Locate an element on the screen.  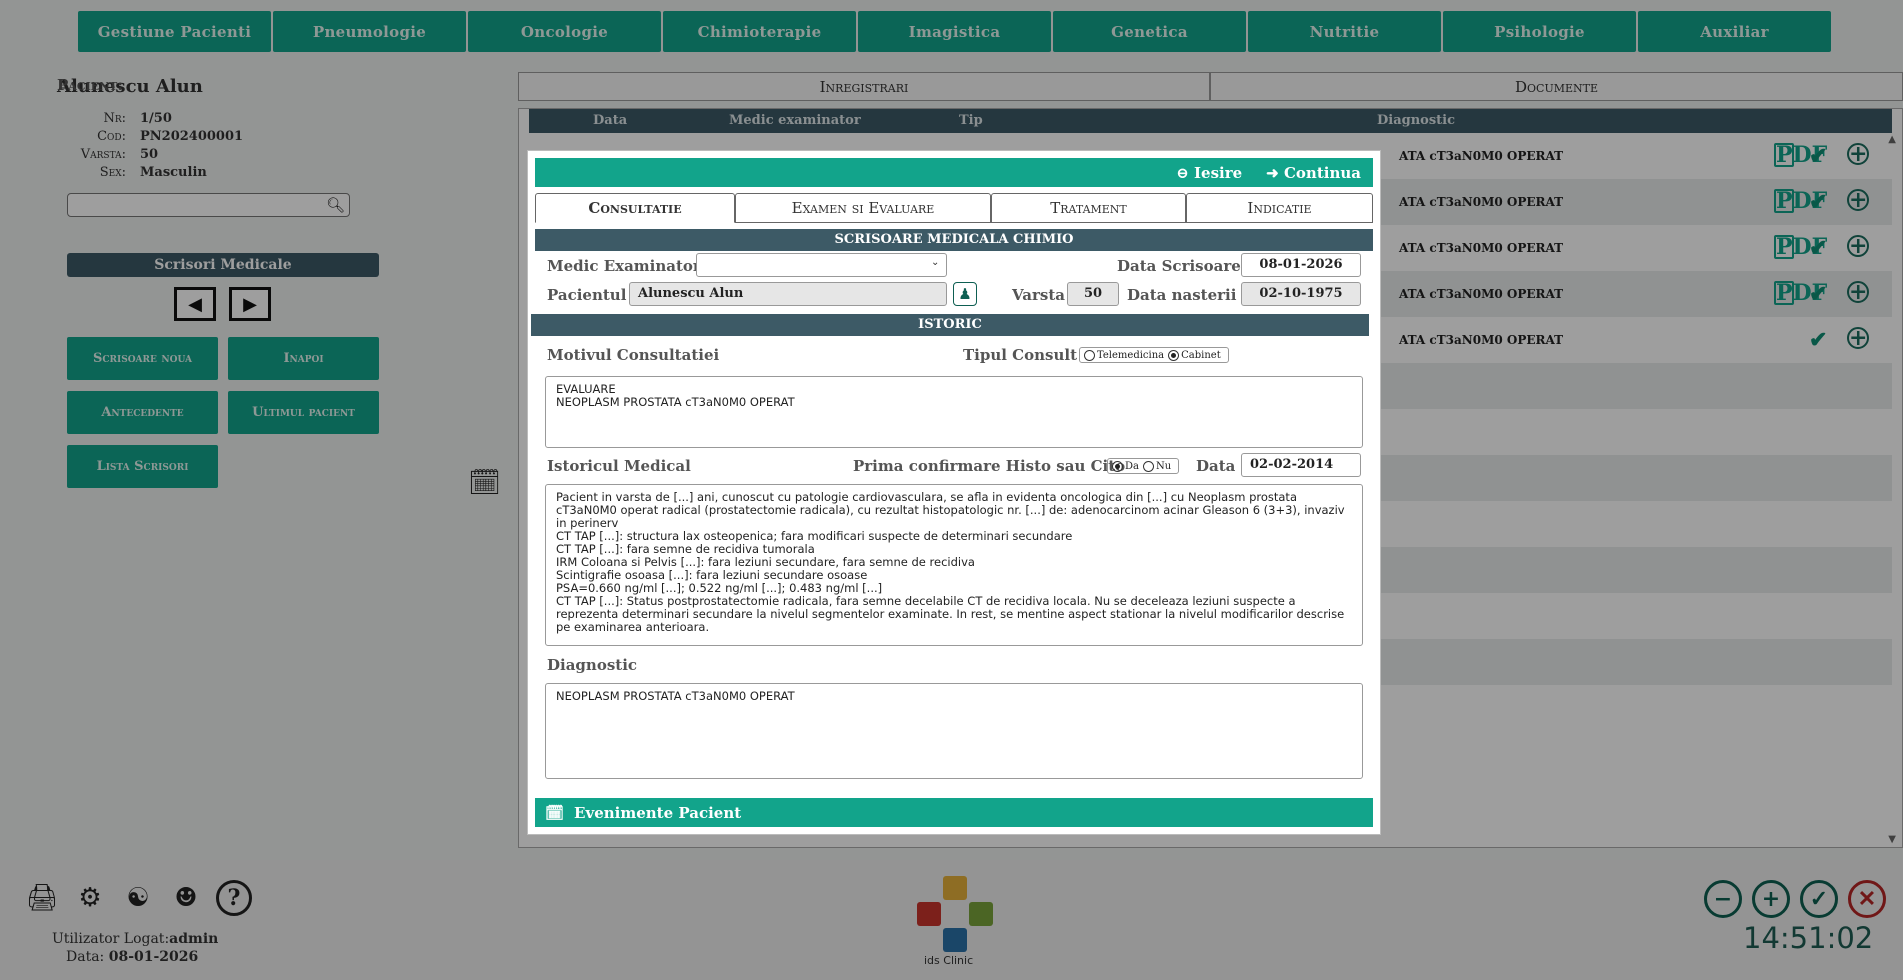
evenimente-label: Evenimente Pacient is located at coordinates (658, 812).